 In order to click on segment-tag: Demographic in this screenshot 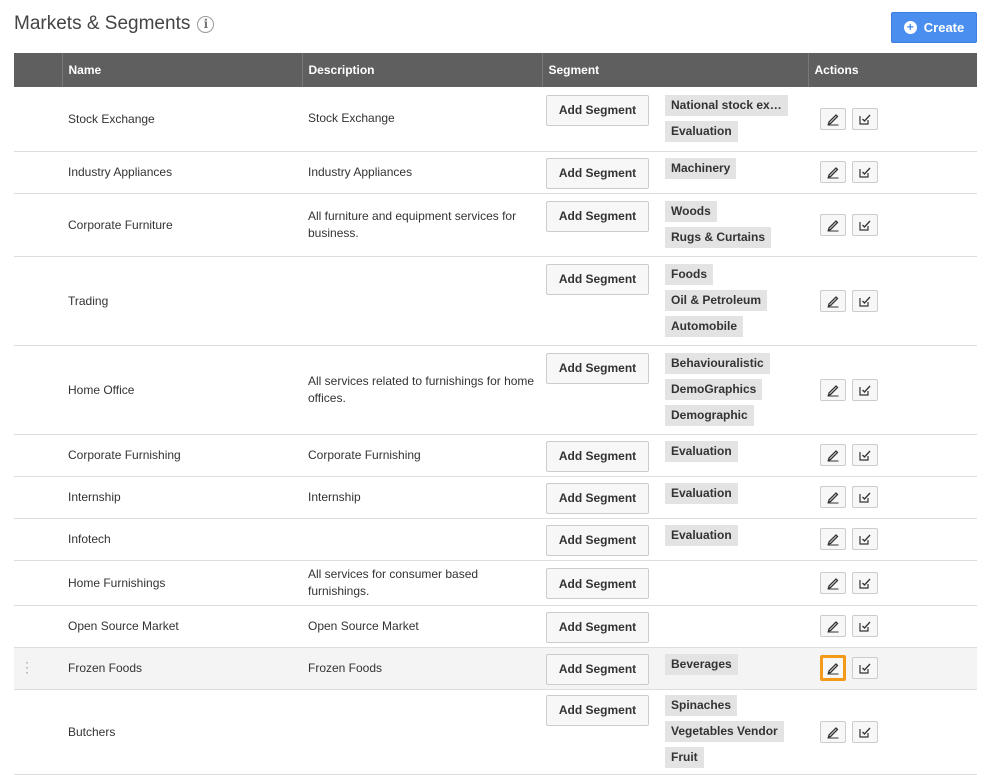, I will do `click(709, 415)`.